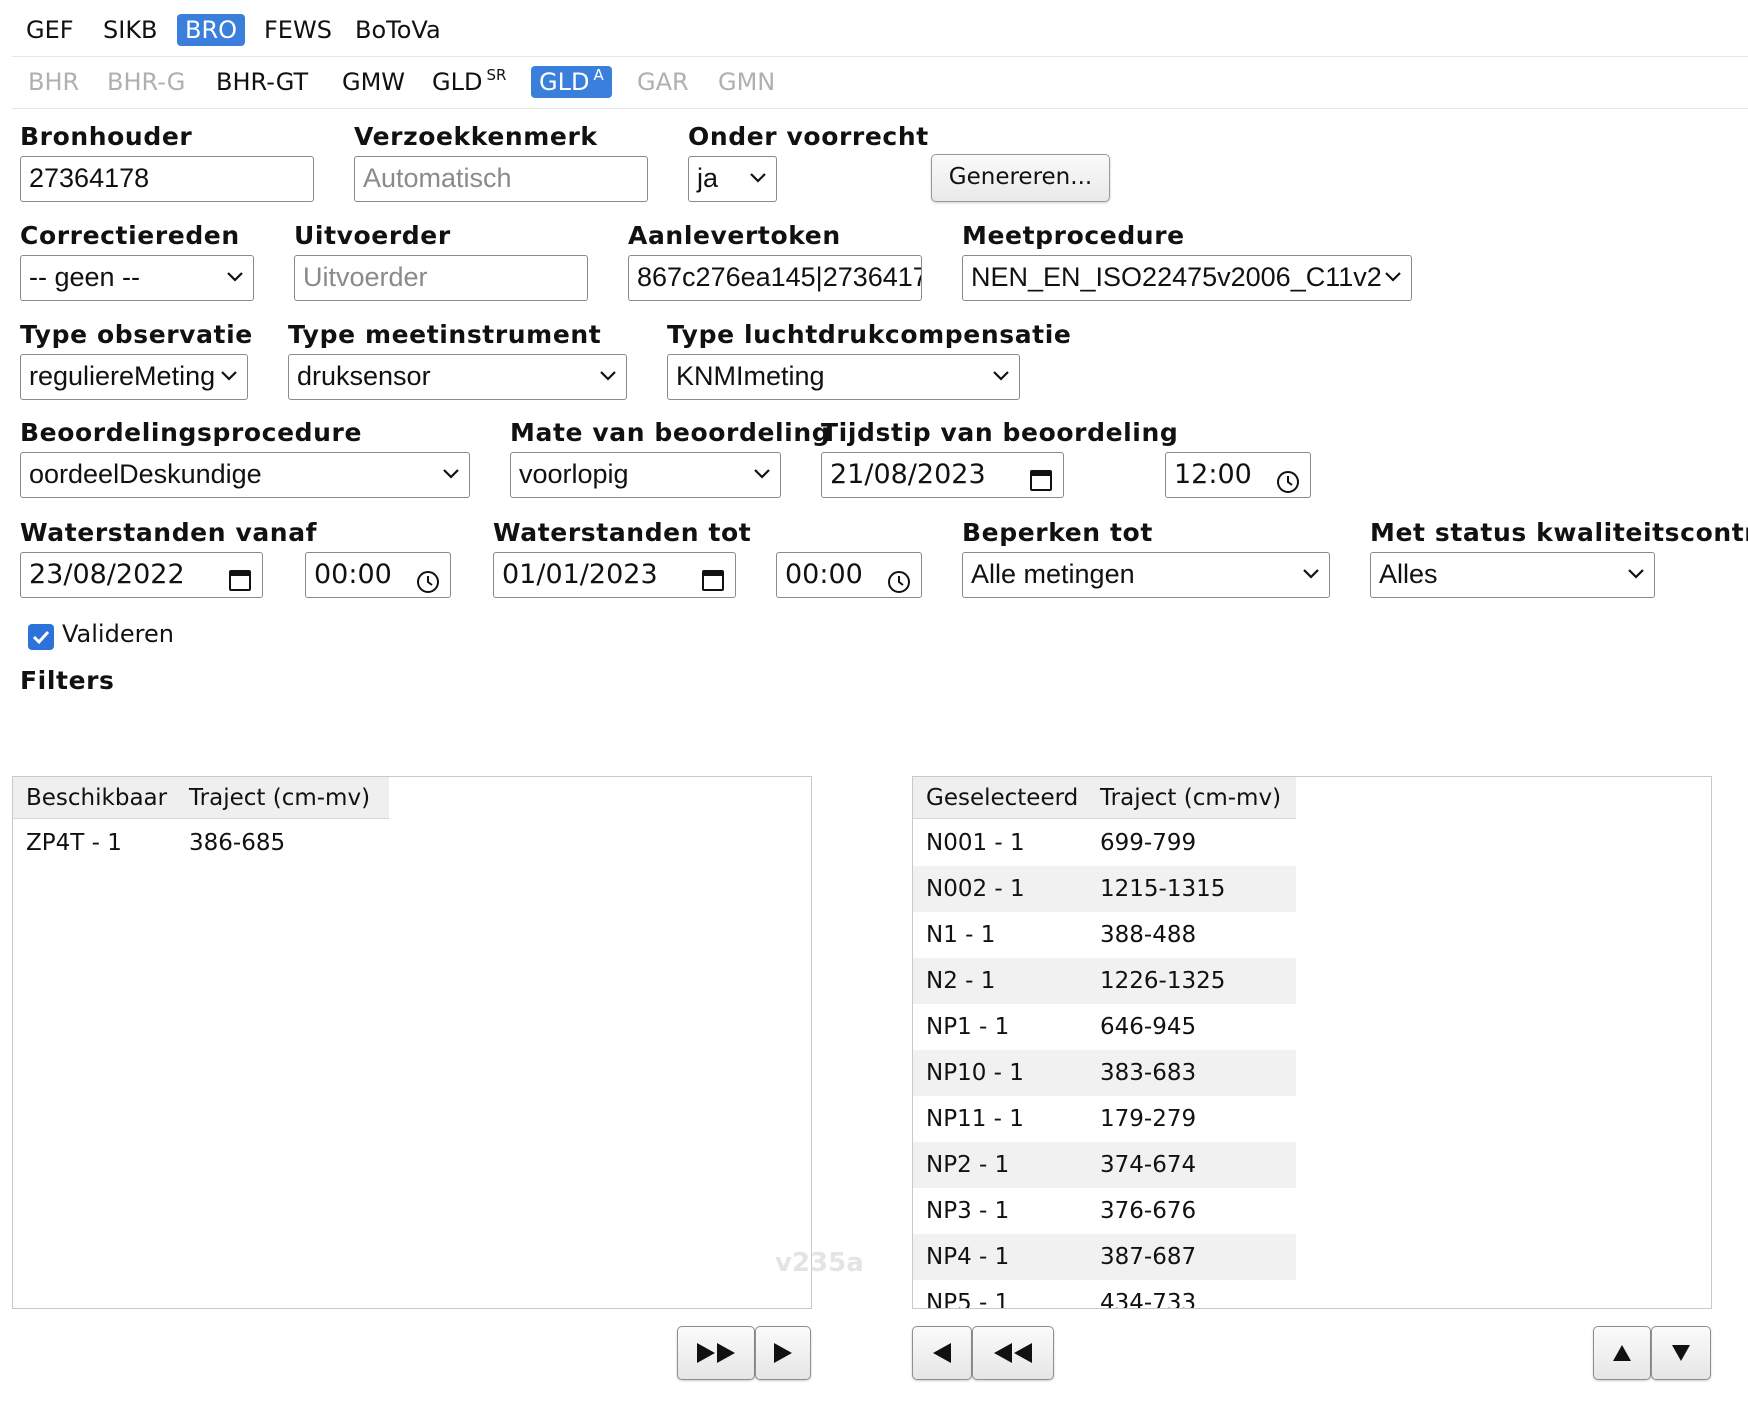 The width and height of the screenshot is (1748, 1406). Describe the element at coordinates (169, 532) in the screenshot. I see `waterstanden-vanaf-label: Waterstanden vanaf` at that location.